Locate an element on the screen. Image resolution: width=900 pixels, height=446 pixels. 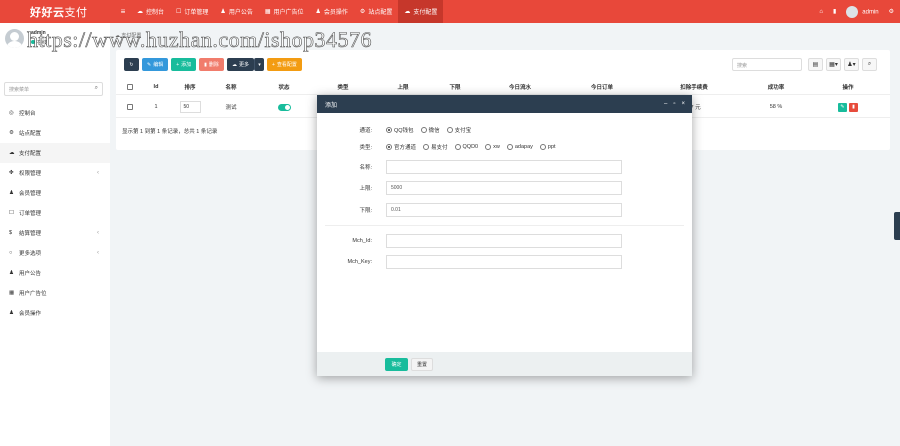
cloud-icon: ☁ is located at coordinates (140, 12).